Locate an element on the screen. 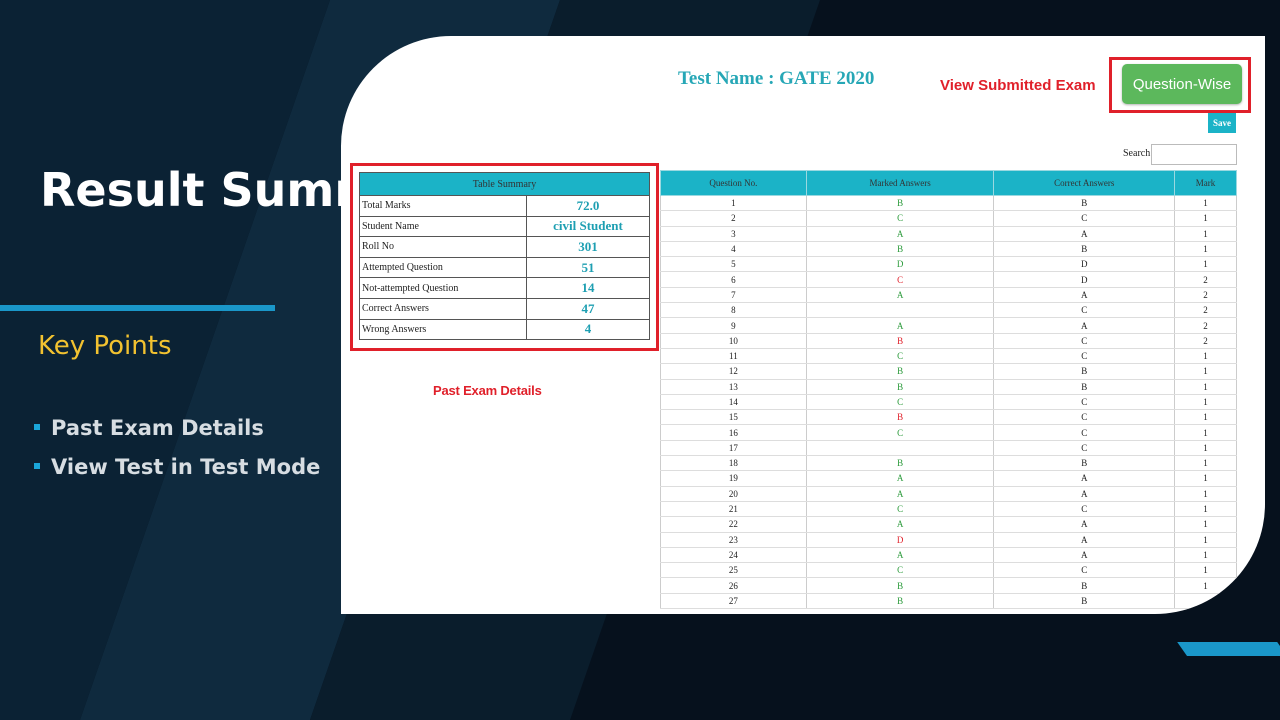 Image resolution: width=1280 pixels, height=720 pixels. table-row: Roll No 301 is located at coordinates (505, 247).